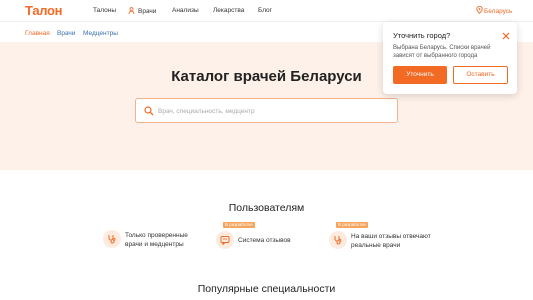 The width and height of the screenshot is (533, 300). What do you see at coordinates (104, 10) in the screenshot?
I see `nav-item-talons: Талоны` at bounding box center [104, 10].